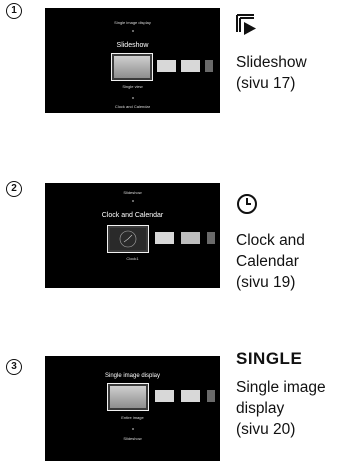  I want to click on screen-title: Clock and Calendar, so click(132, 215).